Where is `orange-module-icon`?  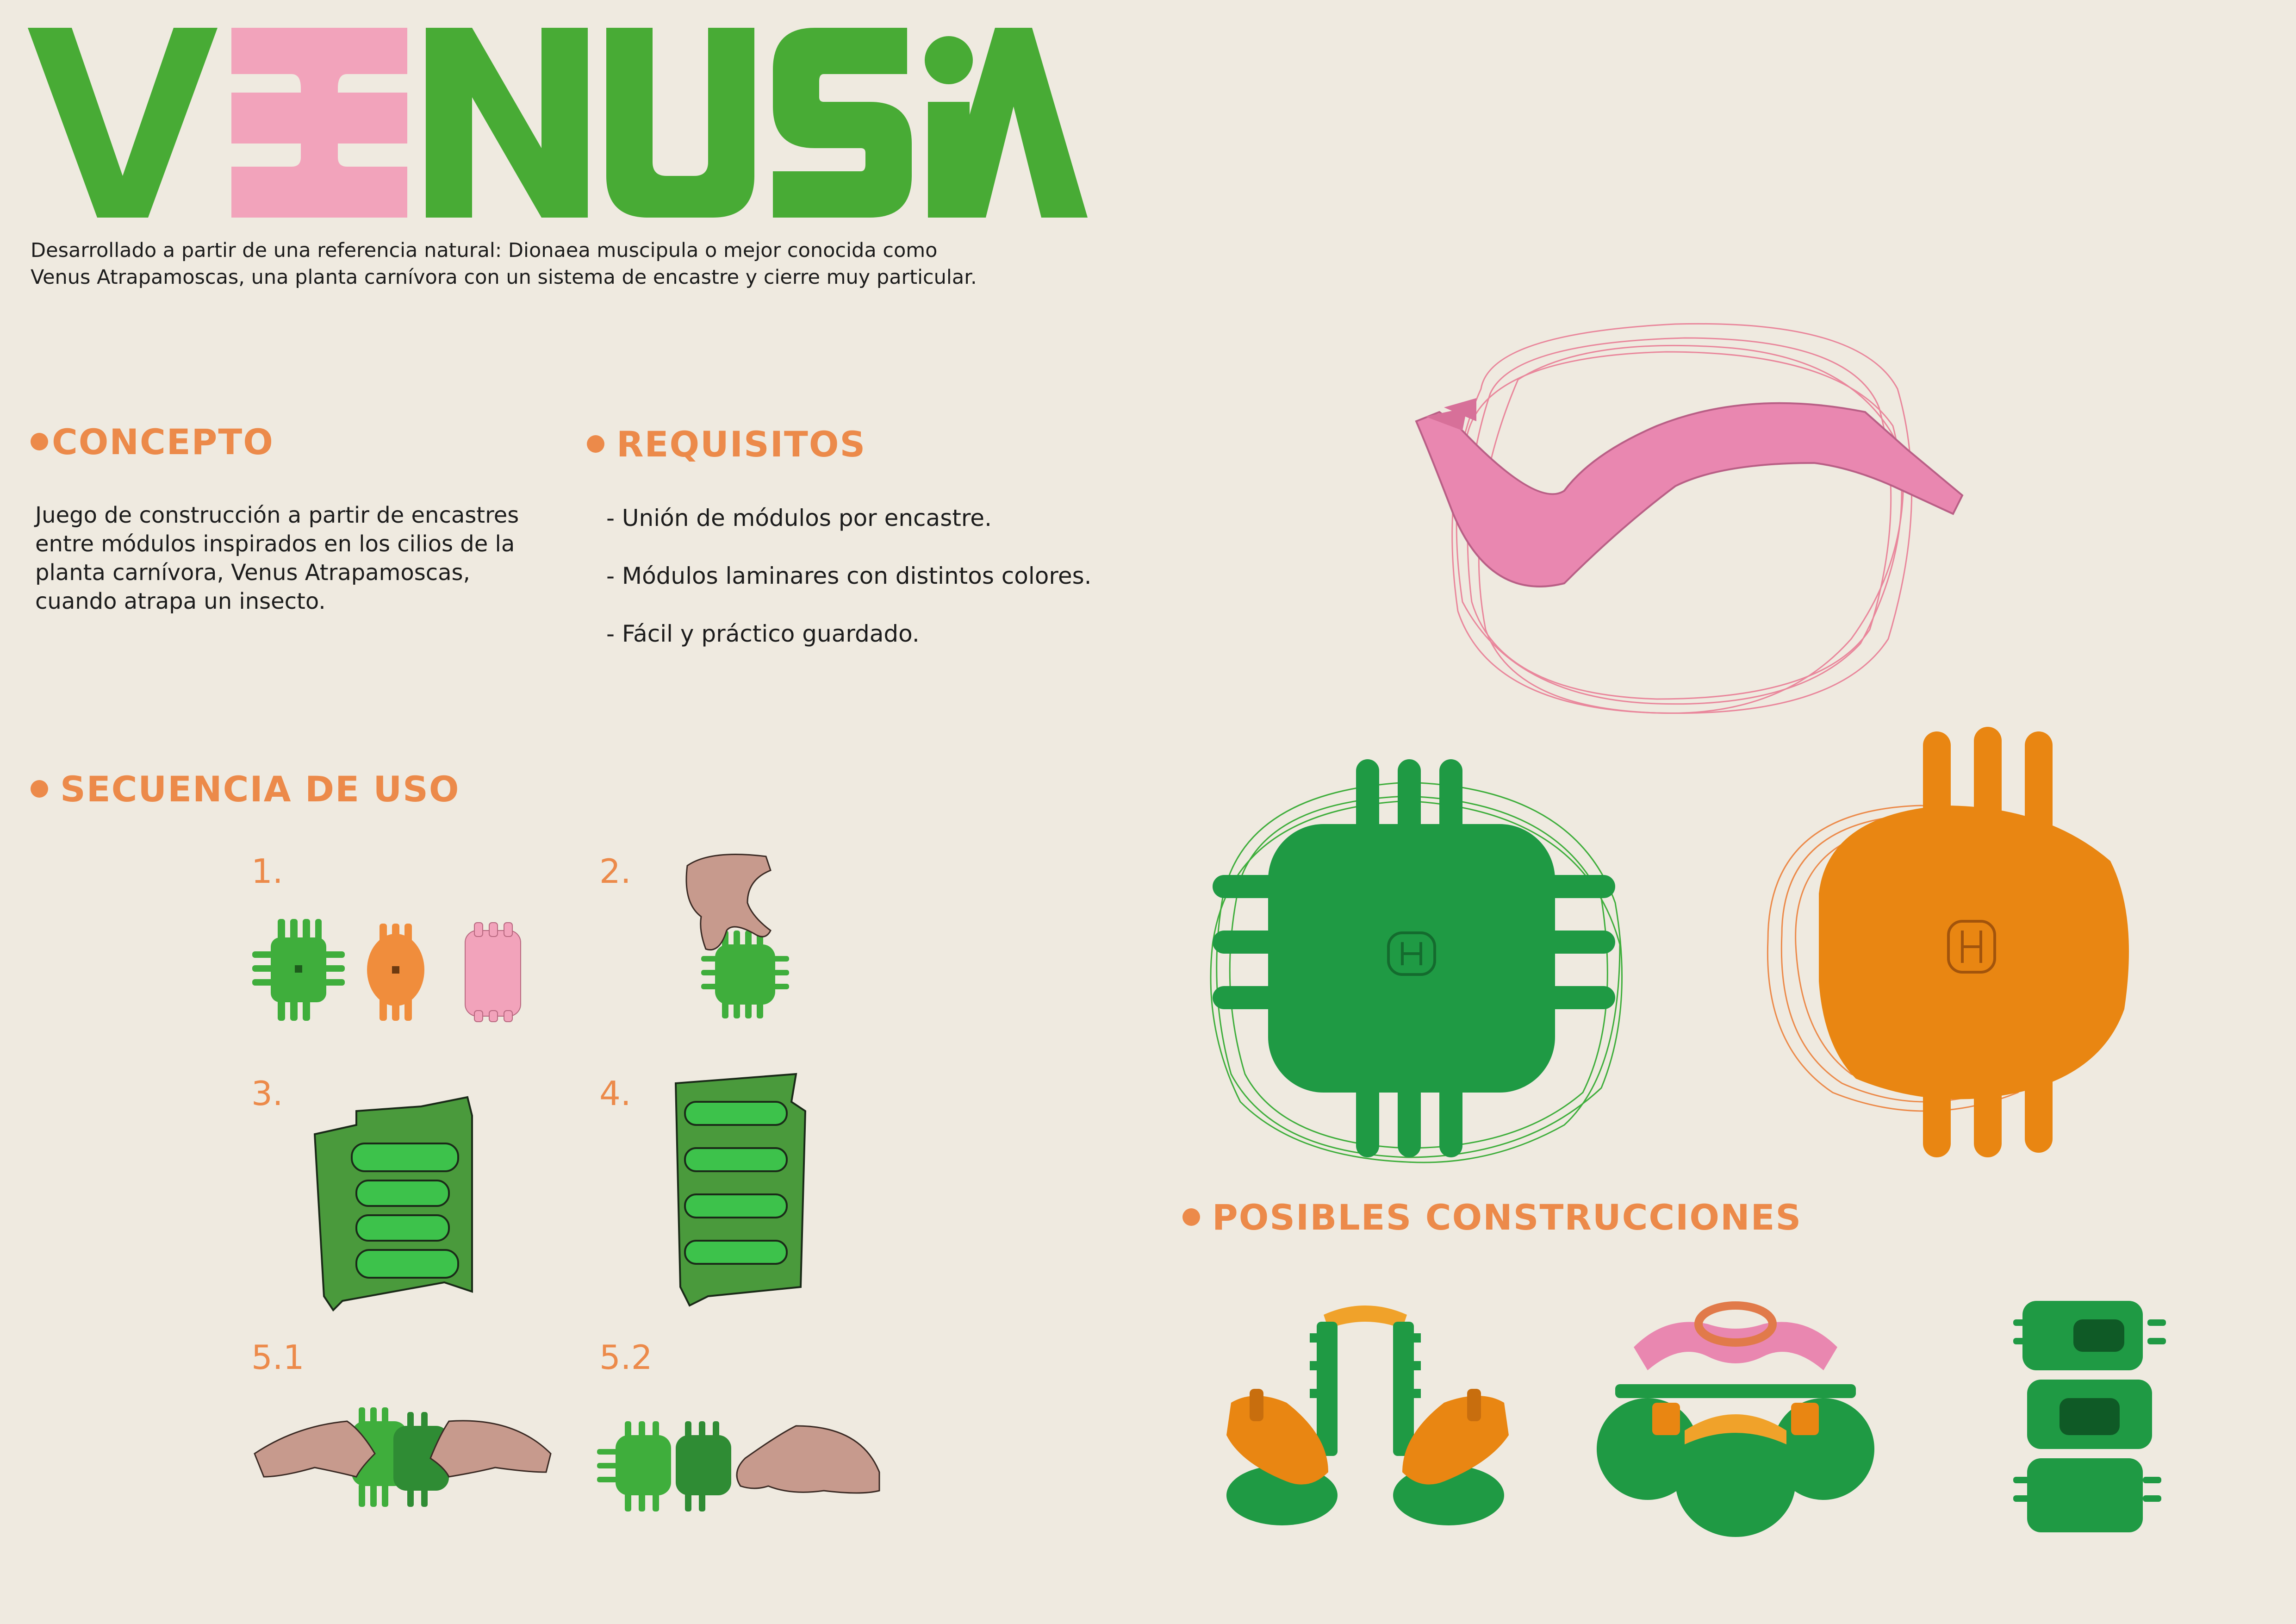
orange-module-icon is located at coordinates (395, 972).